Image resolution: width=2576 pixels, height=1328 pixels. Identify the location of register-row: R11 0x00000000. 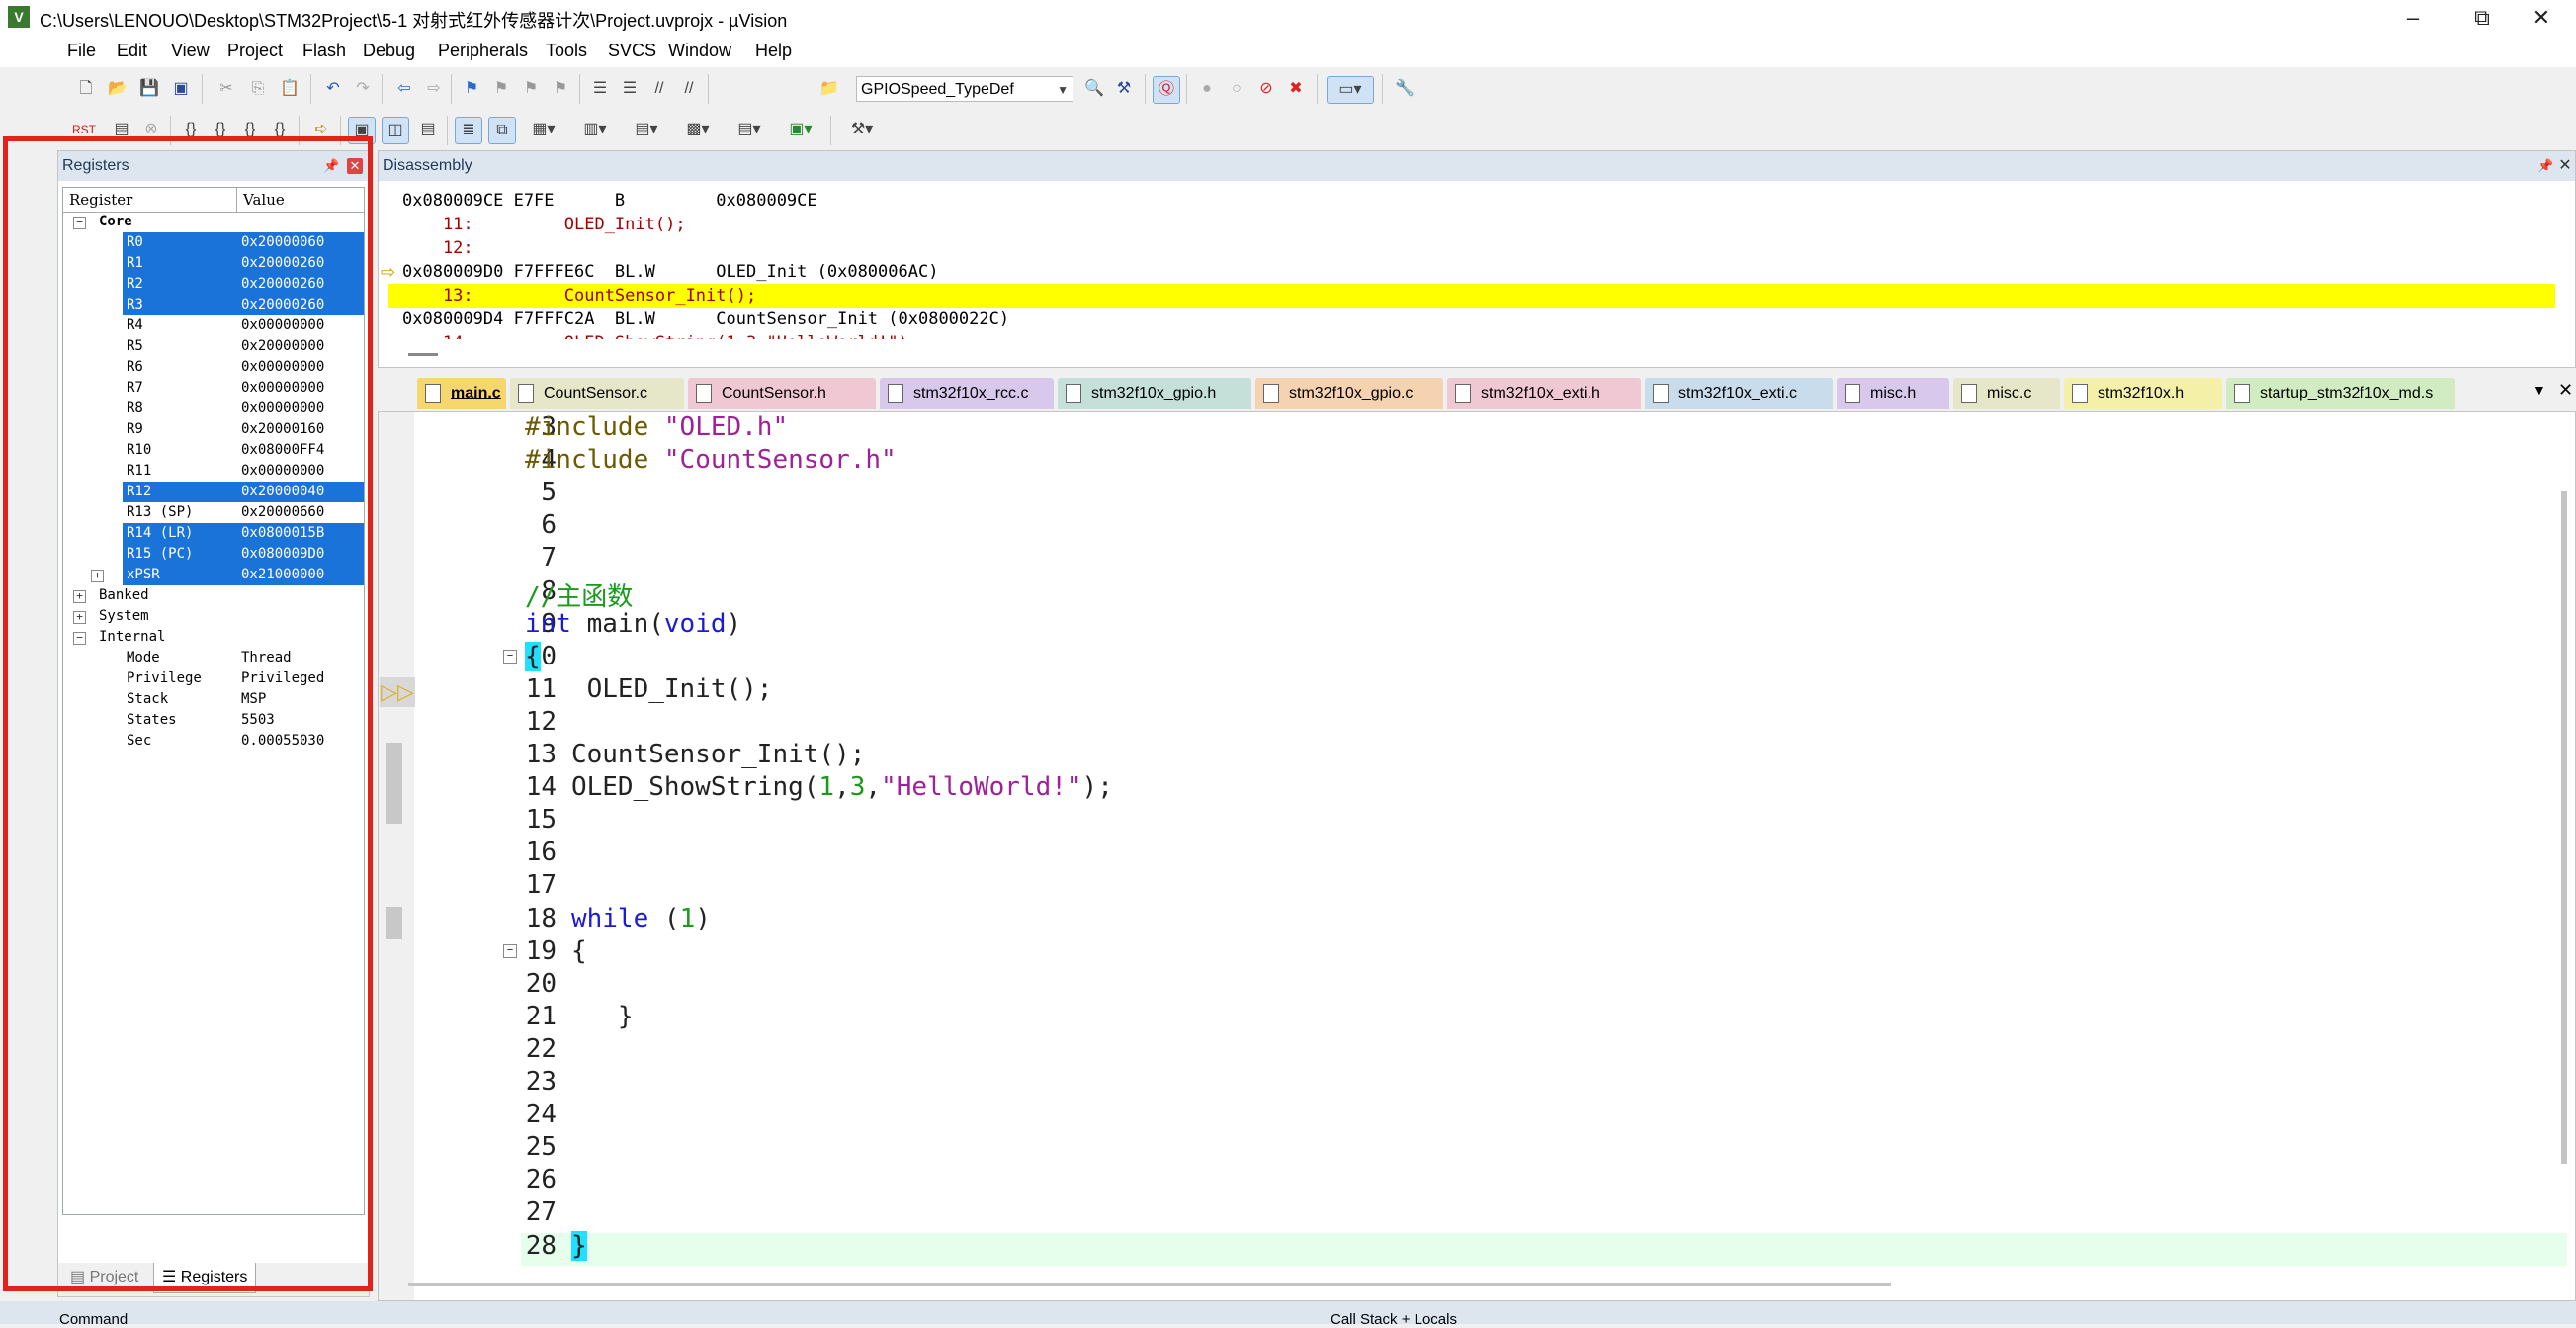
(213, 471).